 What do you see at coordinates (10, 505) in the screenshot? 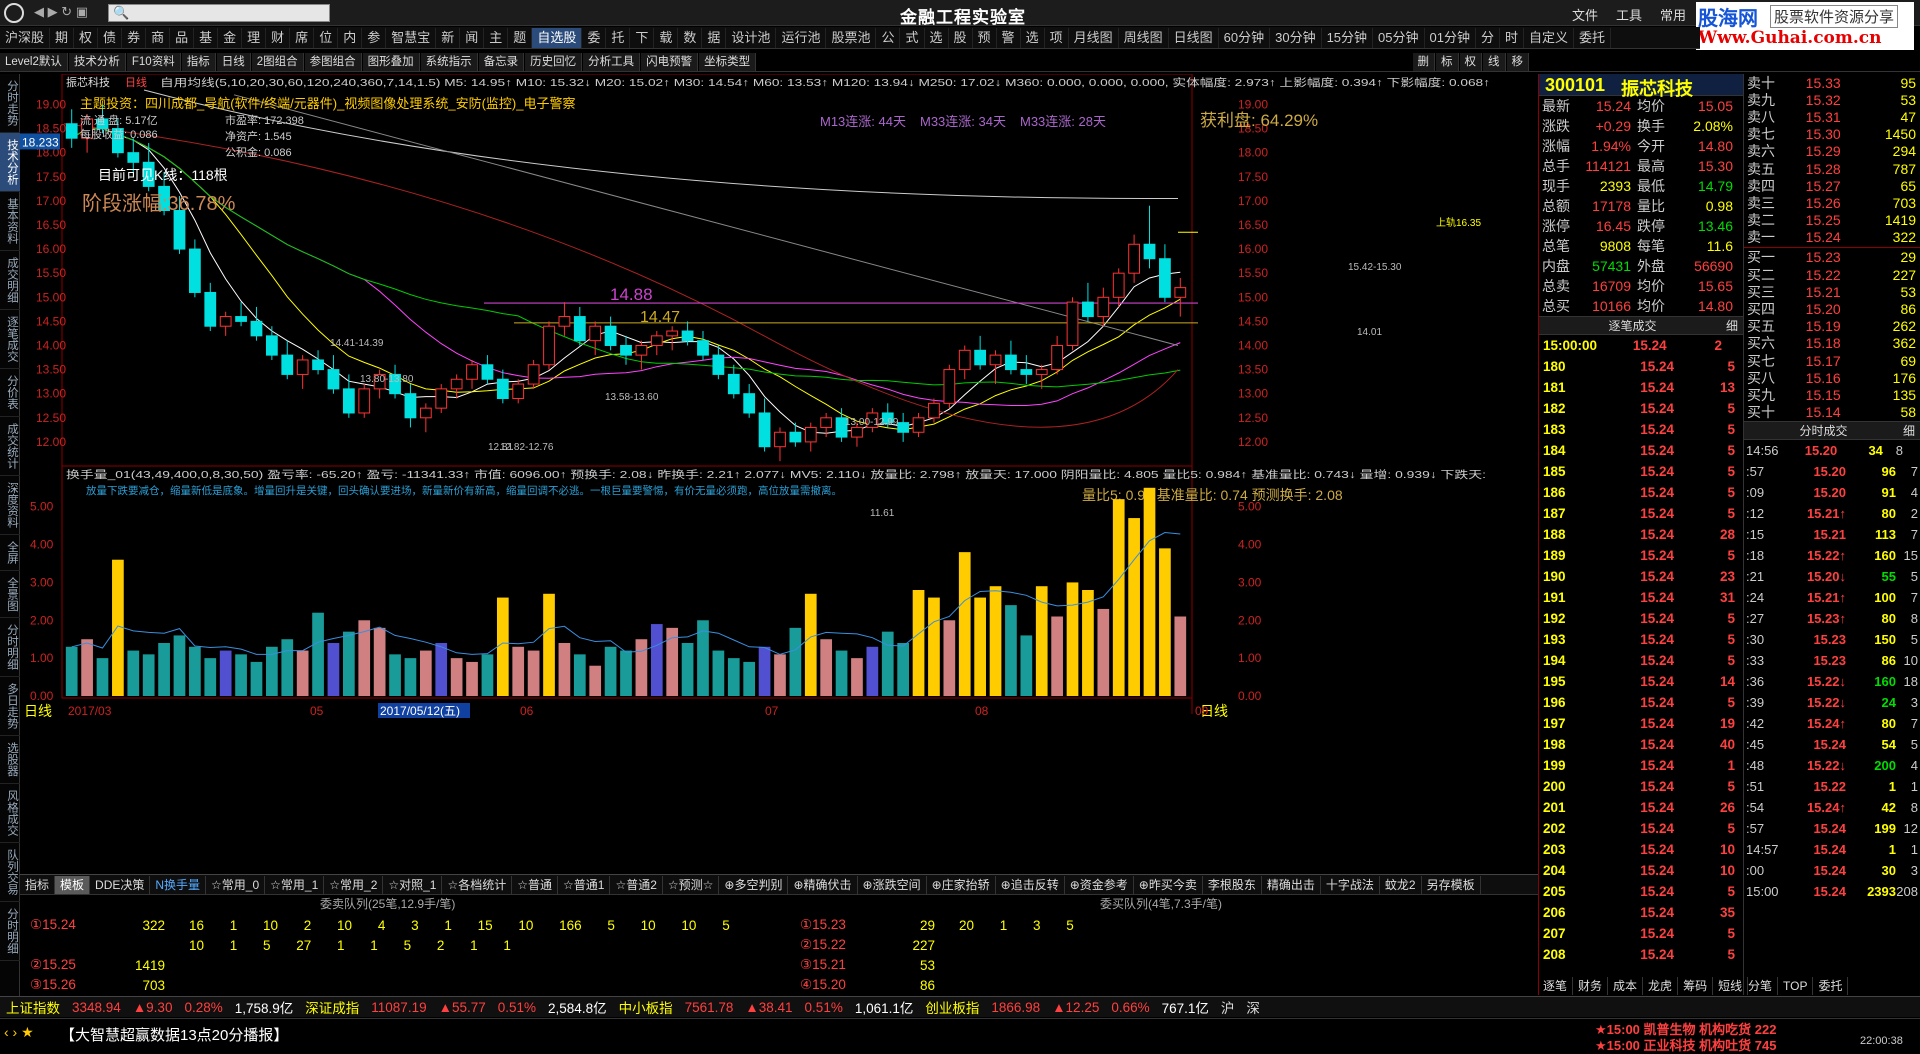
I see `left-tab: 深度资料` at bounding box center [10, 505].